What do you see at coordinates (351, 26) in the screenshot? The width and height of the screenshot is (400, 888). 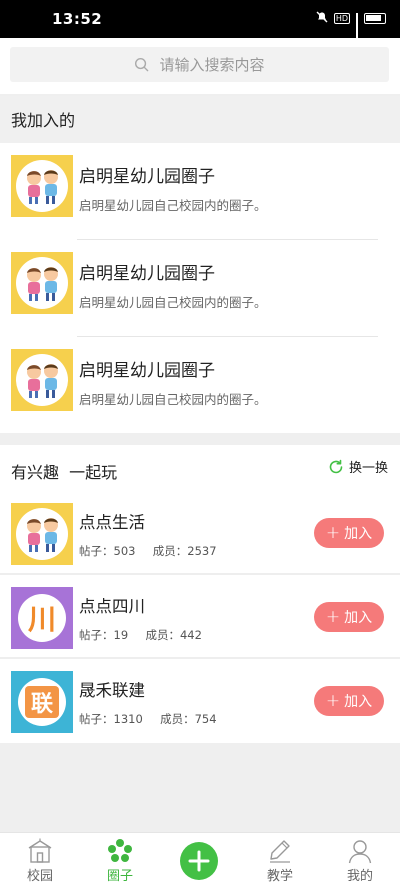 I see `status-icons: HD` at bounding box center [351, 26].